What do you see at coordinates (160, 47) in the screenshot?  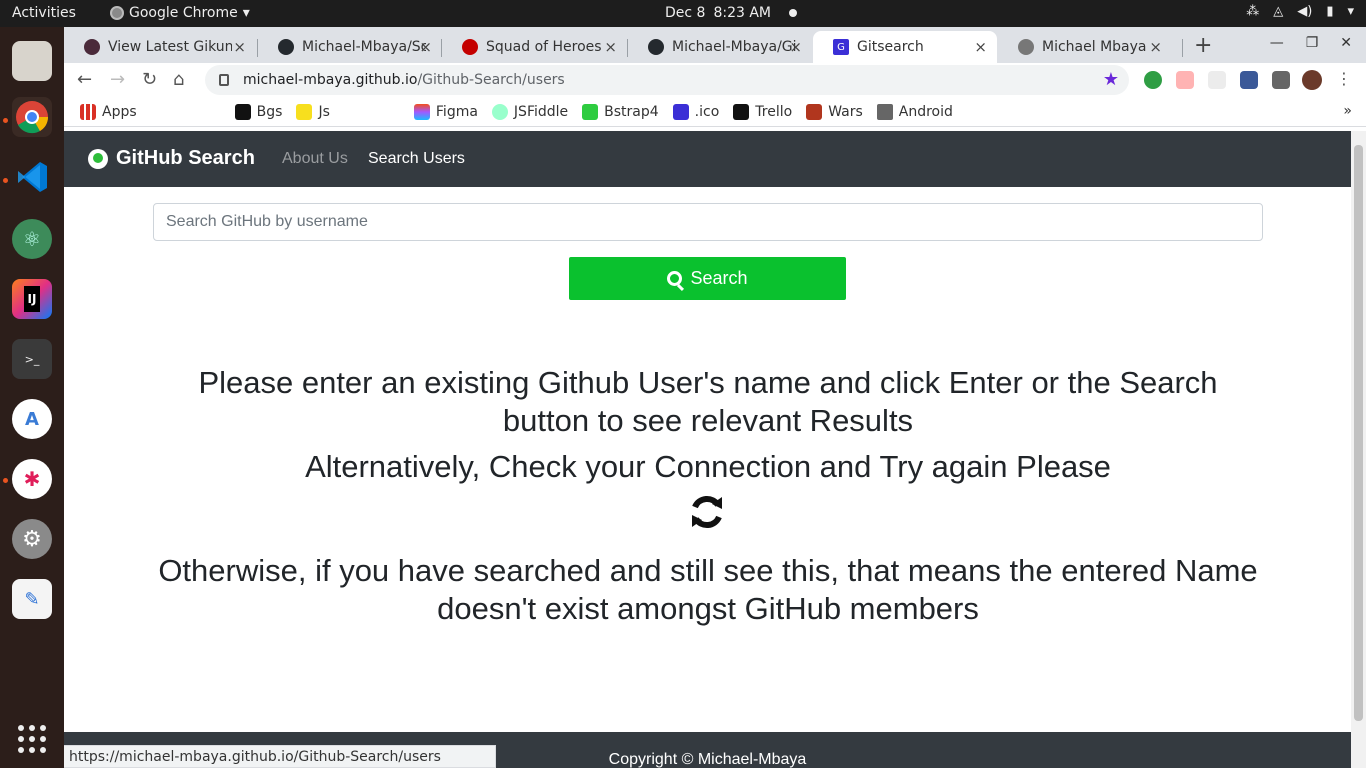 I see `tab-gikundi: View Latest Gikundi ×` at bounding box center [160, 47].